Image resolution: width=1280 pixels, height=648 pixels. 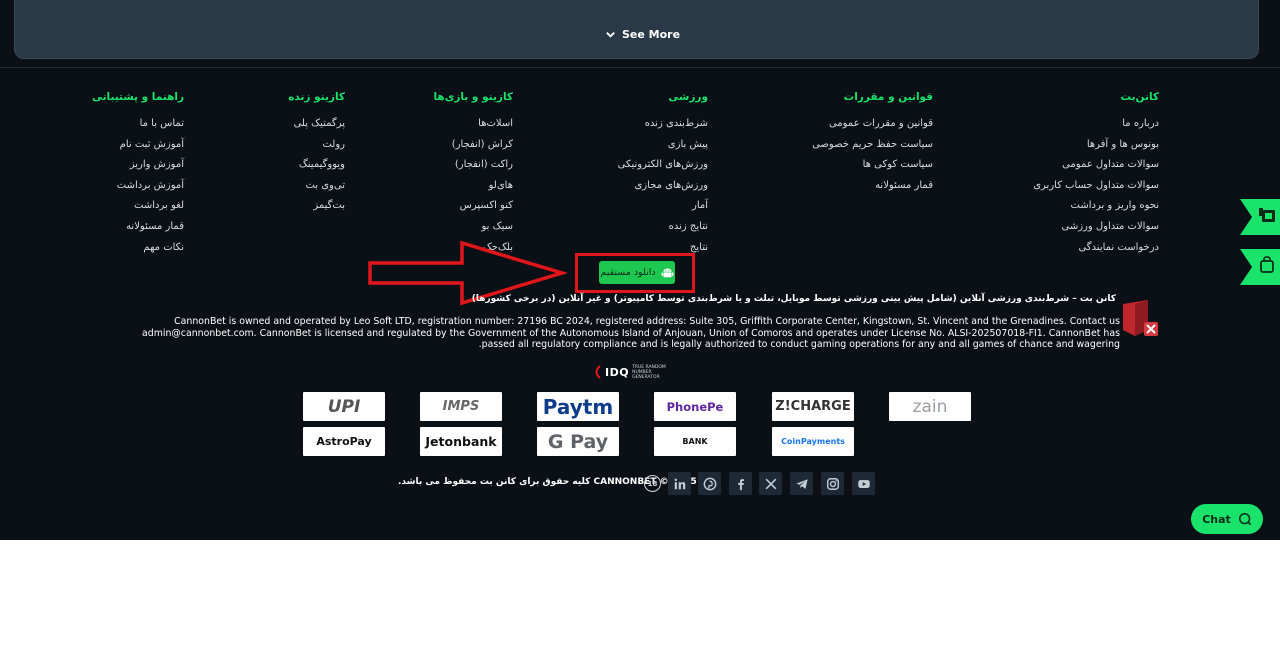 I want to click on see-more-button: See More, so click(x=642, y=34).